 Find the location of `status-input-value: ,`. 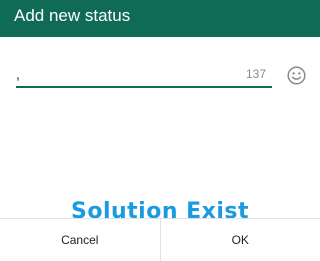

status-input-value: , is located at coordinates (18, 74).